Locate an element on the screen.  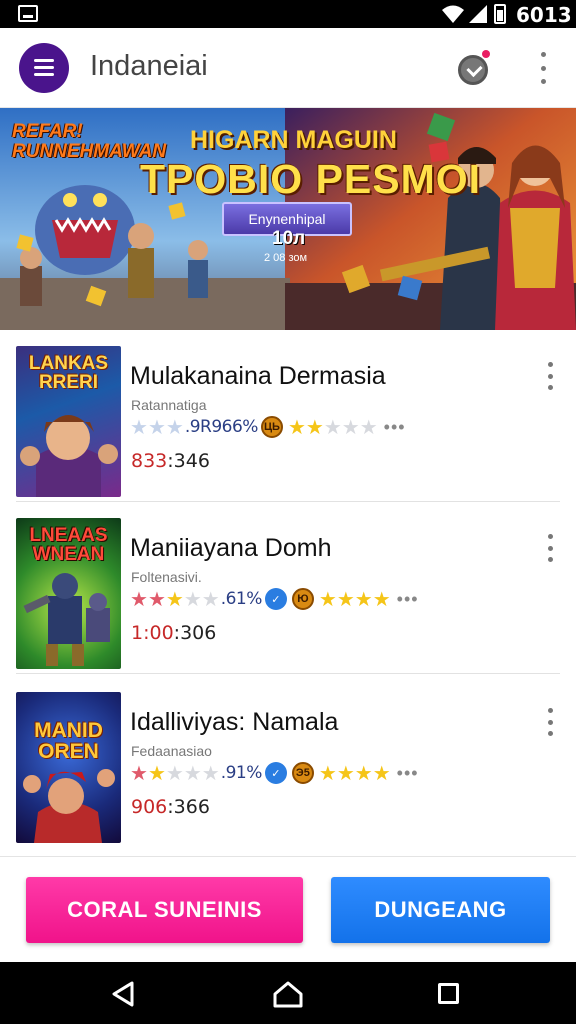
rating-percent: .9R966% is located at coordinates (221, 427).